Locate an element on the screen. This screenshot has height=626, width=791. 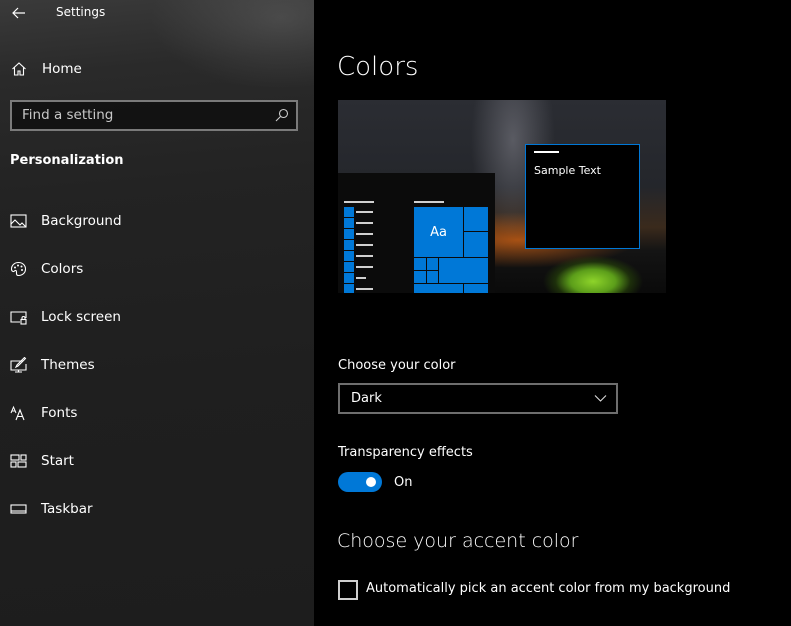
preview-sample-window: Sample Text is located at coordinates (582, 196).